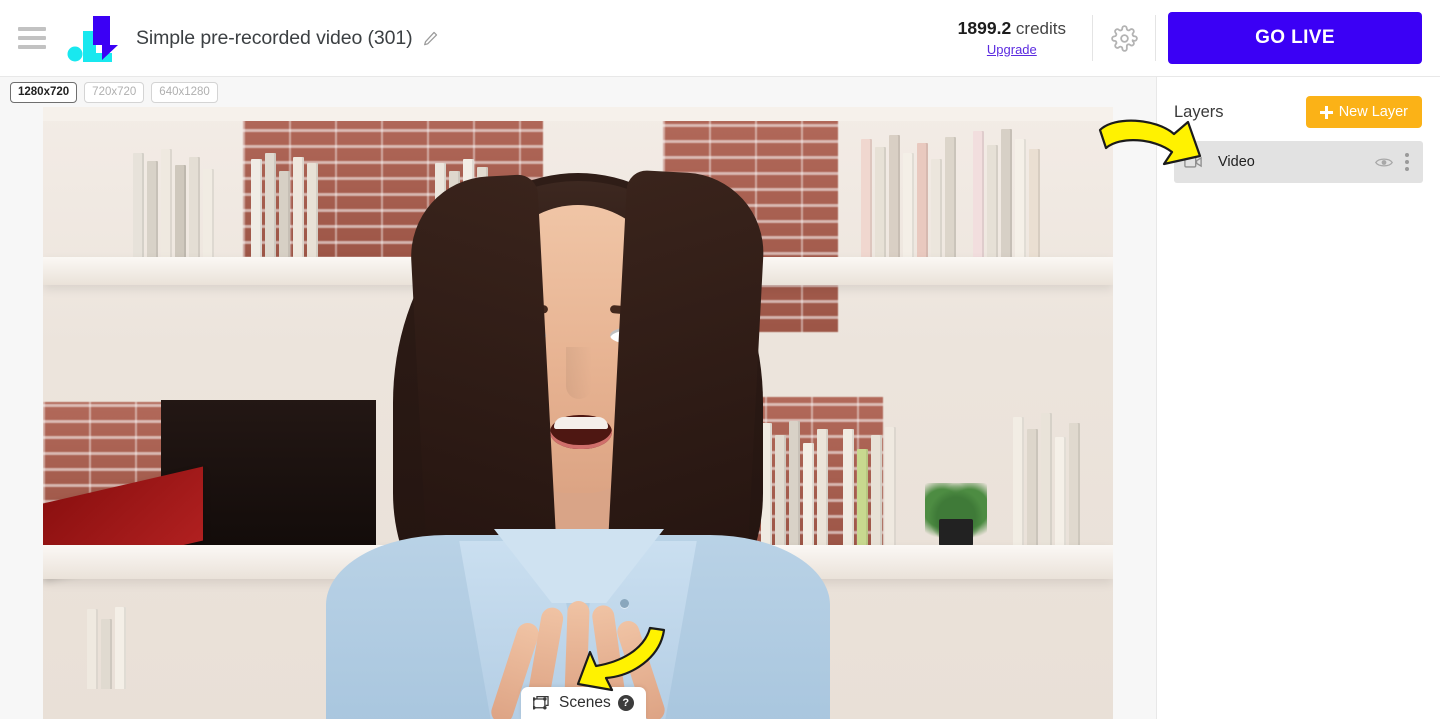  I want to click on credits-text: 1899.2 credits, so click(1012, 29).